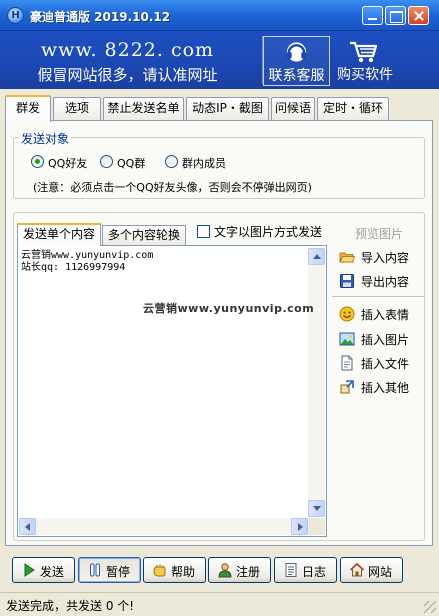 This screenshot has width=439, height=616. I want to click on banner-url: www. 8222. com, so click(127, 50).